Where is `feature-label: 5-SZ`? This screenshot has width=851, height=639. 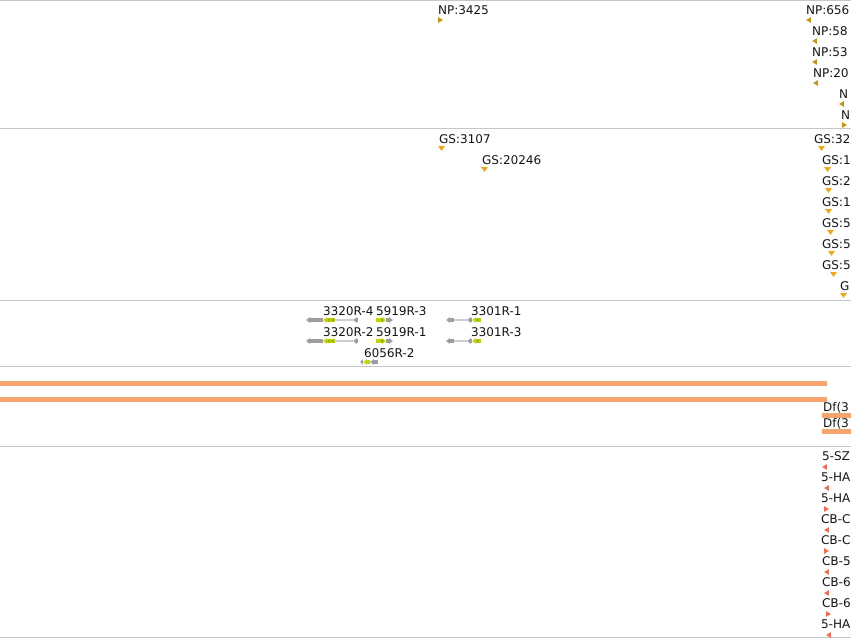 feature-label: 5-SZ is located at coordinates (836, 456).